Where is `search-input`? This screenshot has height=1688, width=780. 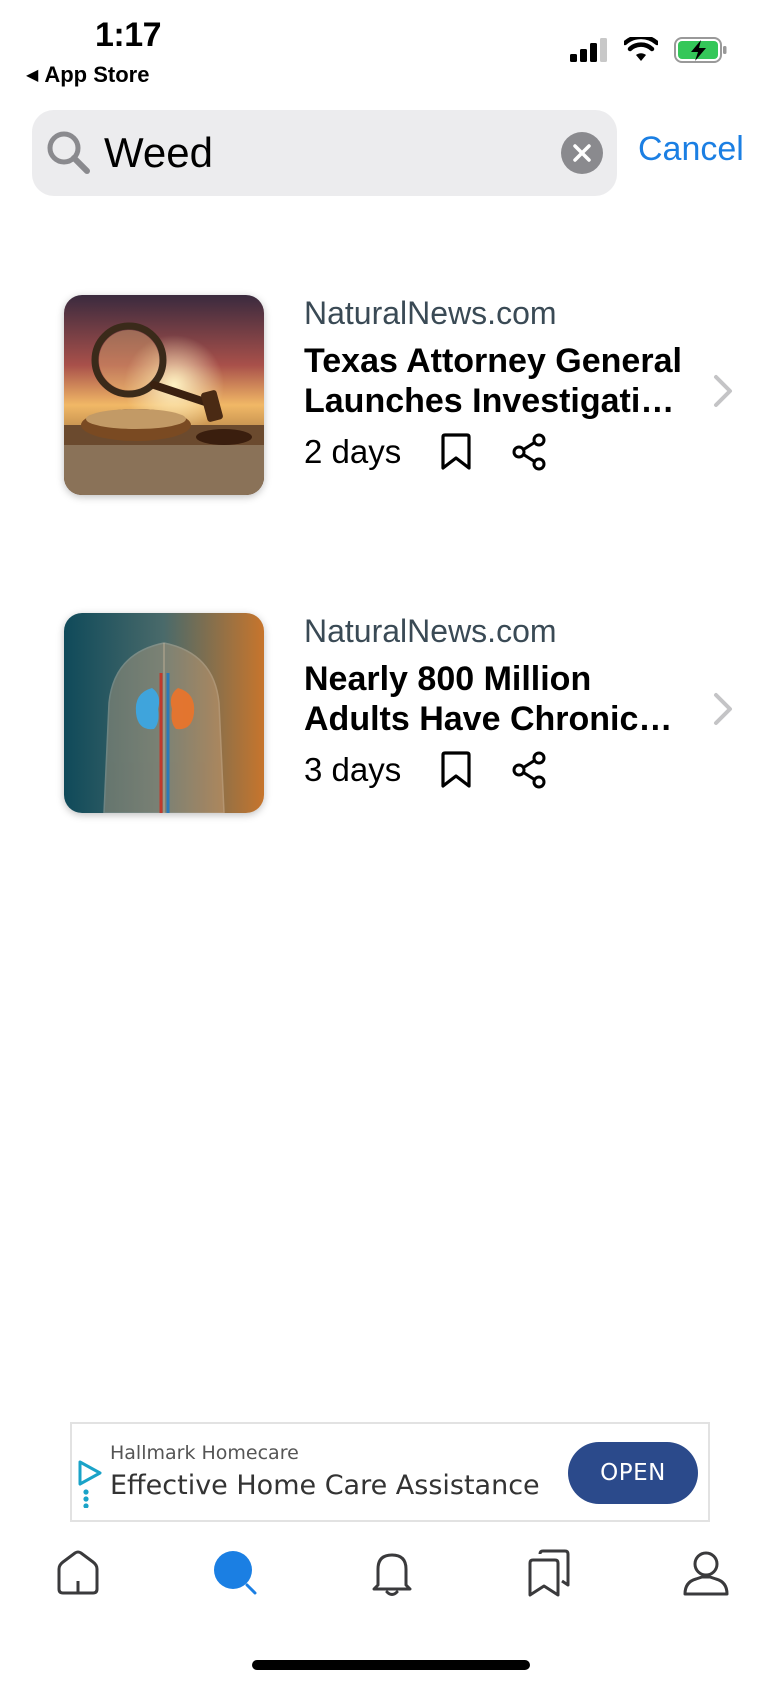 search-input is located at coordinates (324, 153).